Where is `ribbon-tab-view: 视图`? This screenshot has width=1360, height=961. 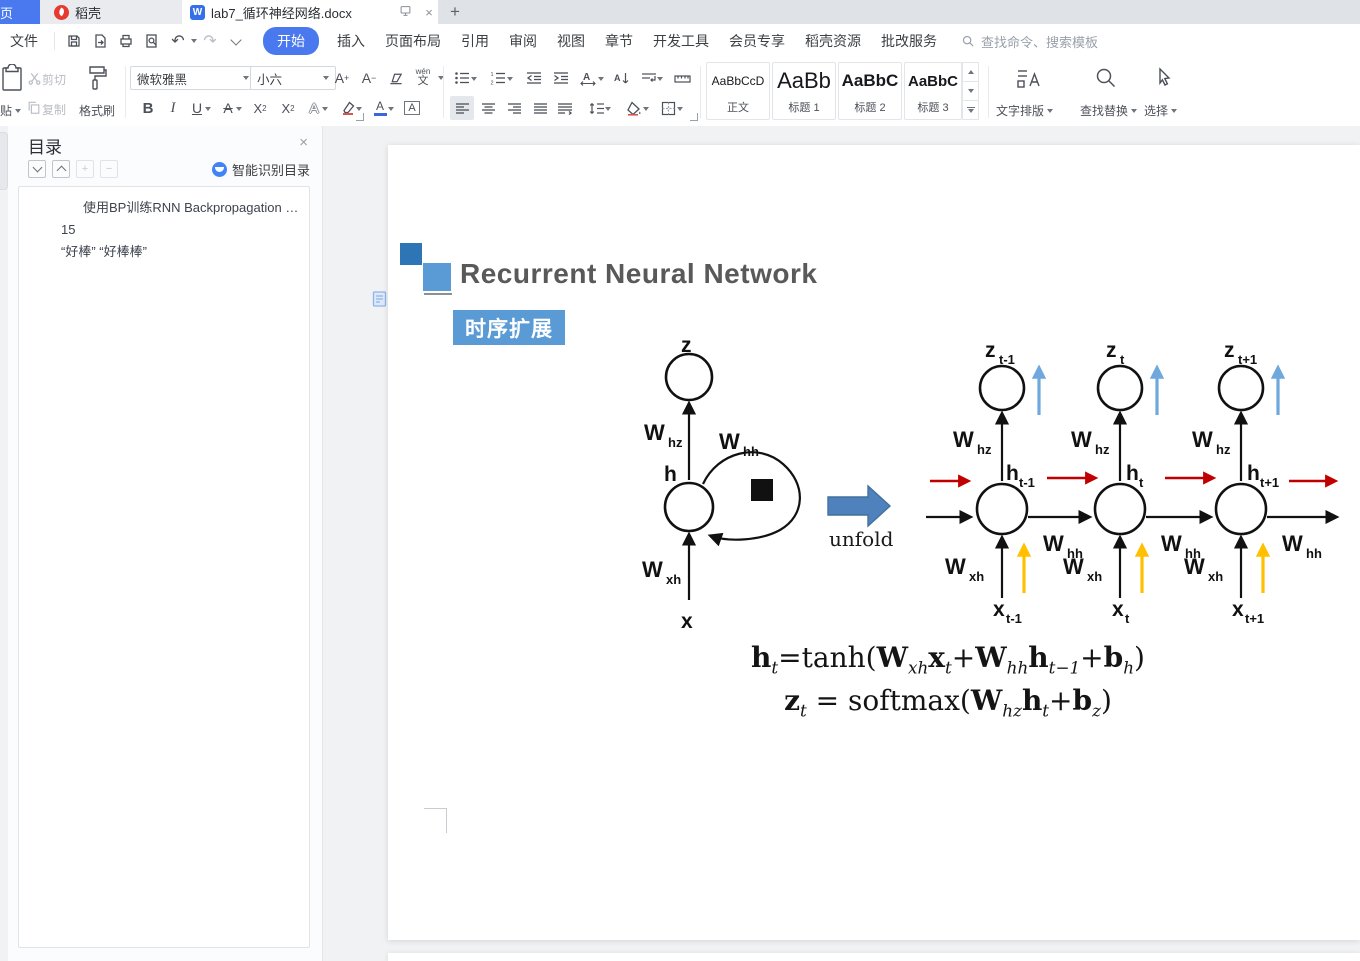
ribbon-tab-view: 视图 is located at coordinates (571, 41).